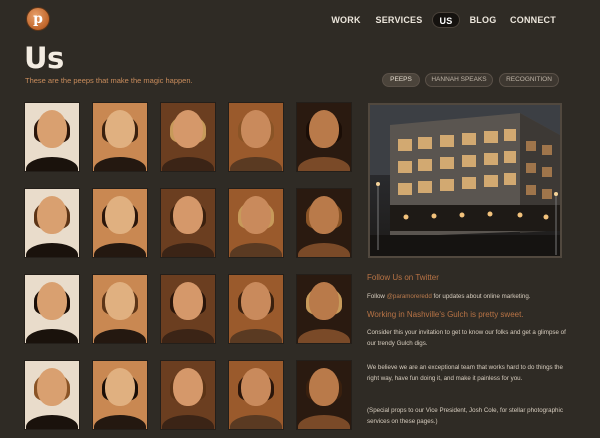 This screenshot has height=438, width=600. I want to click on nav-item-work: WORK, so click(346, 20).